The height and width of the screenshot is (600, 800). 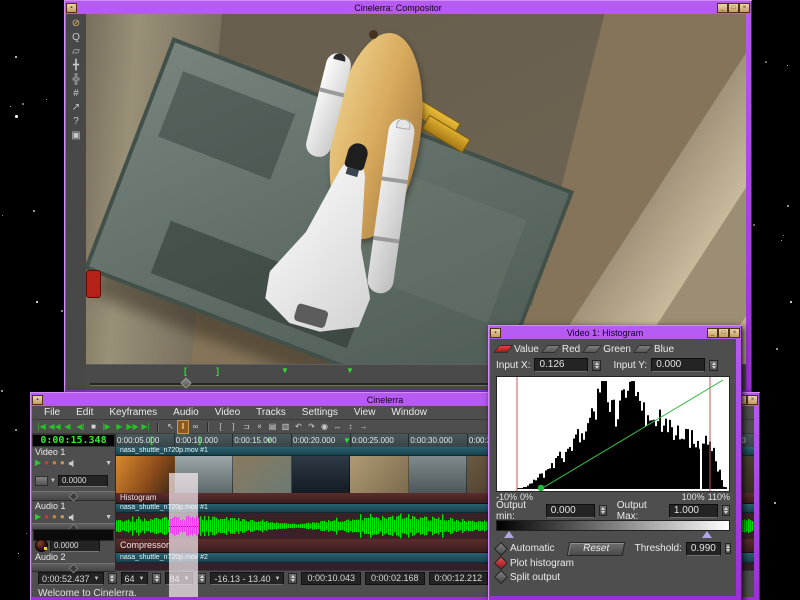 What do you see at coordinates (75, 545) in the screenshot?
I see `audio-fader-value: 0.0000` at bounding box center [75, 545].